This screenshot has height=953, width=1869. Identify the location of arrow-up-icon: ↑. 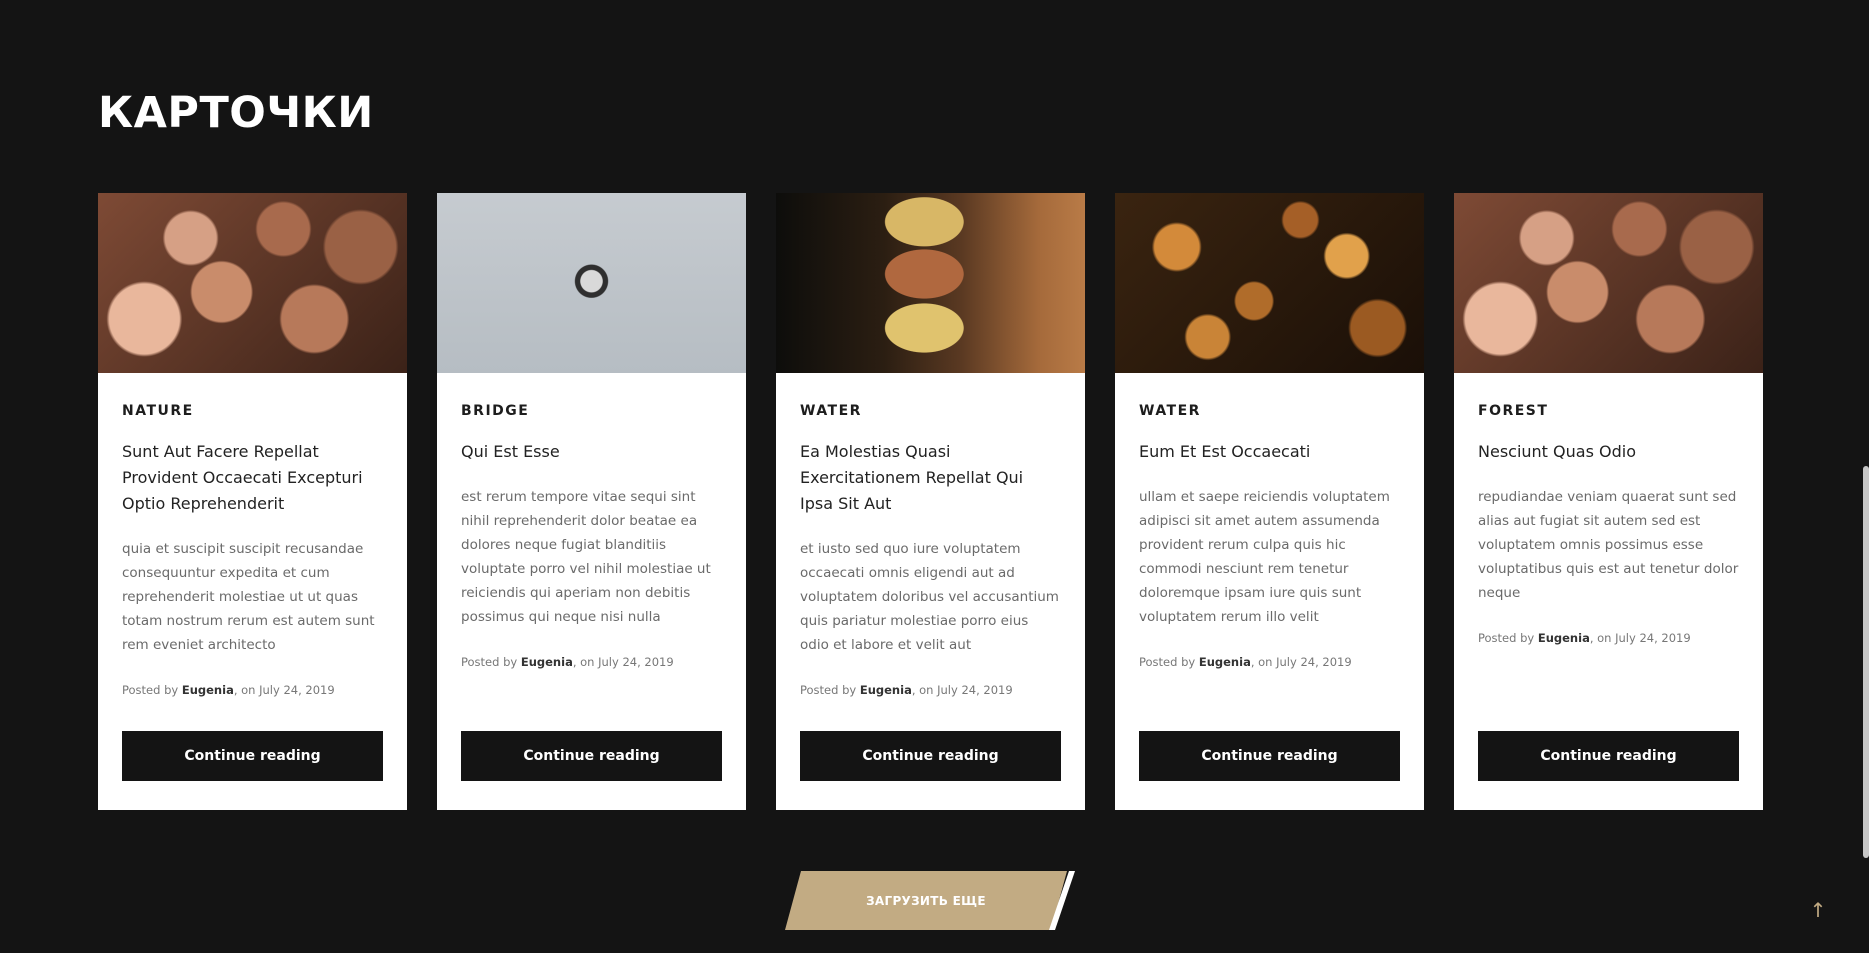
(1818, 910).